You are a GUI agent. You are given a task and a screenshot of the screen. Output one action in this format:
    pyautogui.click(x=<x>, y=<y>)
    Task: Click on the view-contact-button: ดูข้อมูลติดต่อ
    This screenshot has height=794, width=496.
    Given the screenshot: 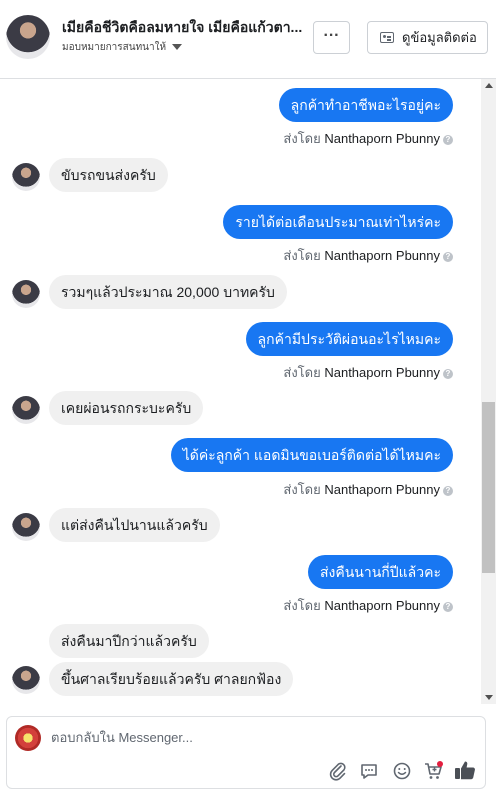 What is the action you would take?
    pyautogui.click(x=427, y=37)
    